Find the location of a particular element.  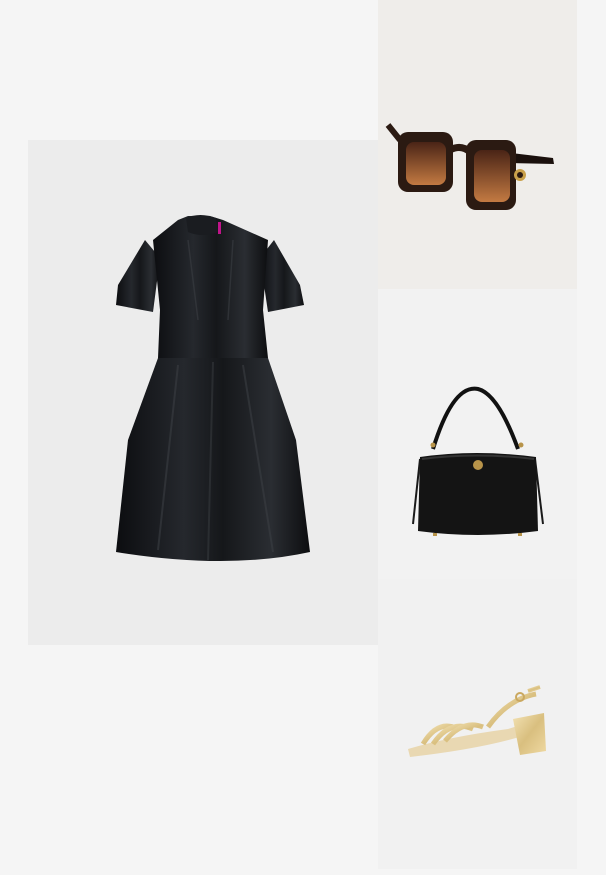

sandal-product-tile is located at coordinates (477, 724).